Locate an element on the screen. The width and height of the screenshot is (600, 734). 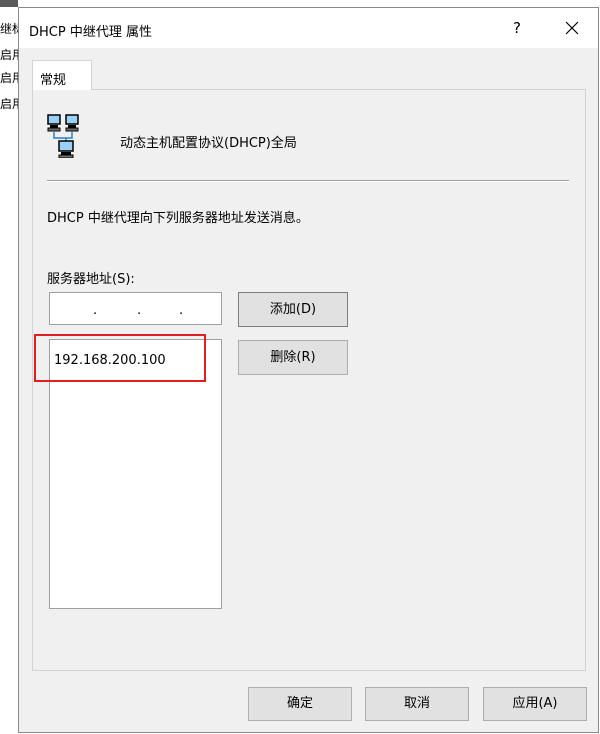
ok-button: 确定 is located at coordinates (300, 704).